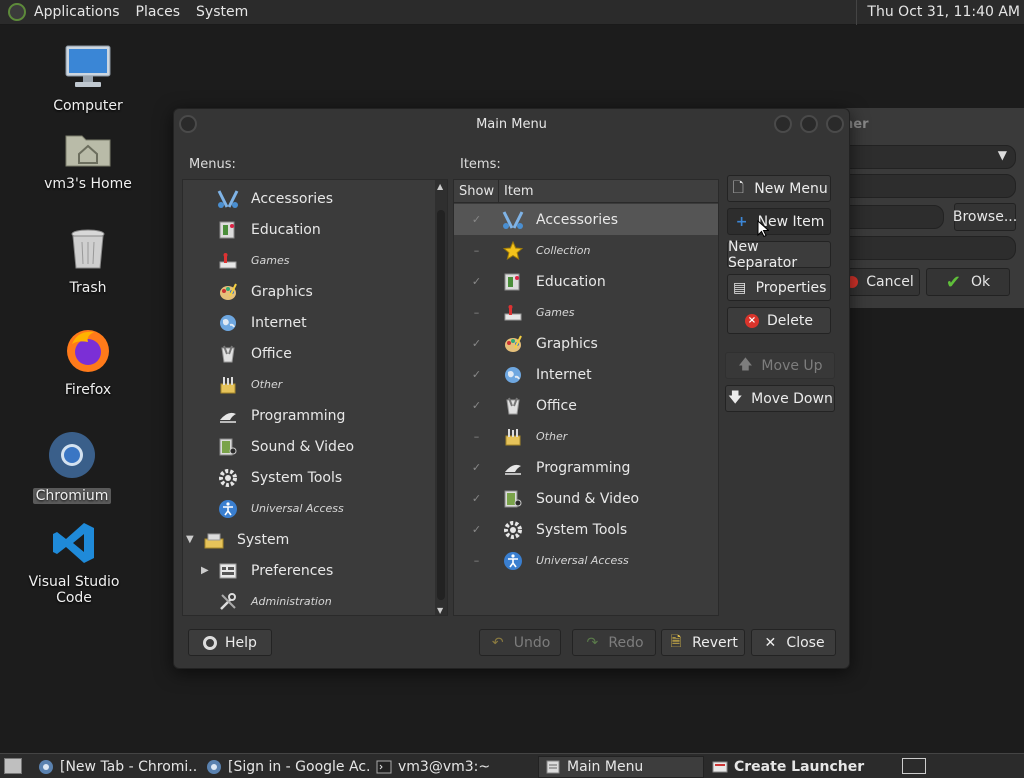  I want to click on menu-tree-item: Education, so click(308, 229).